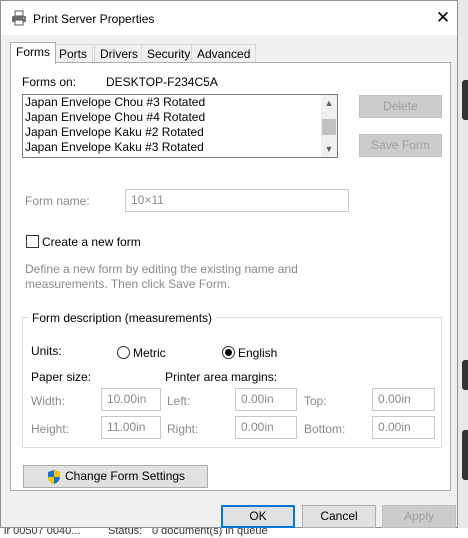  I want to click on cancel-button: Cancel, so click(339, 516).